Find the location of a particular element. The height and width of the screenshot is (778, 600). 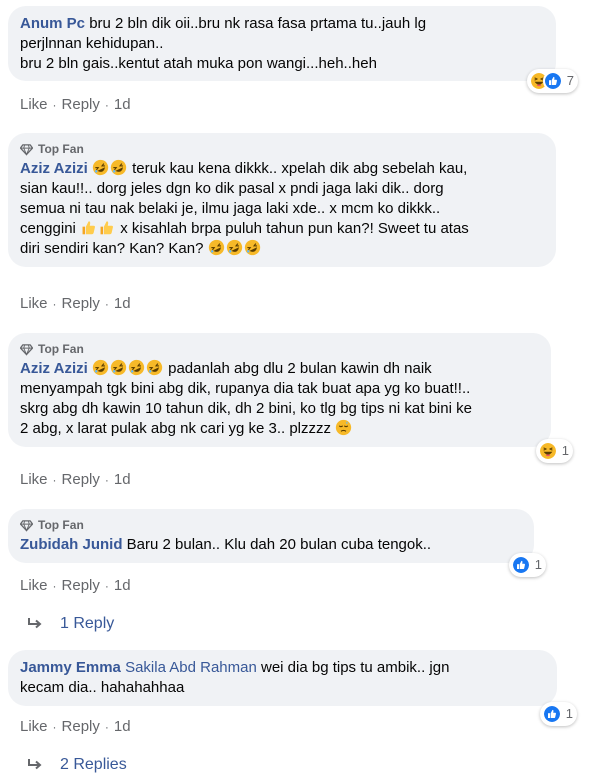

comment-text: diri sendiri kan? Kan? Kan? is located at coordinates (112, 248).